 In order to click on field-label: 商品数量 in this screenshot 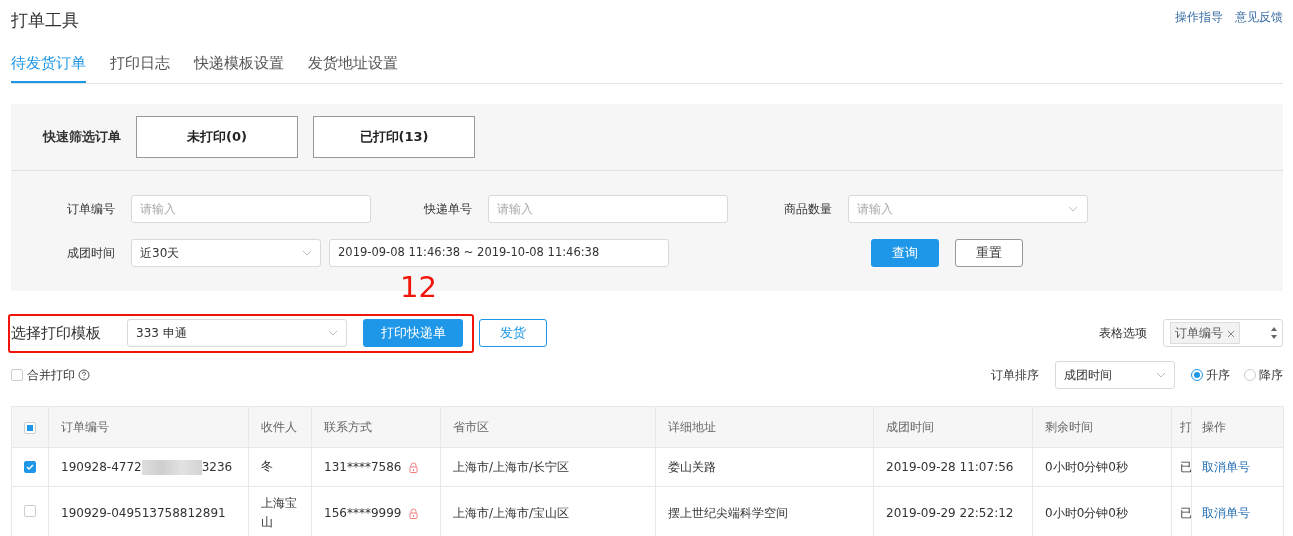, I will do `click(807, 209)`.